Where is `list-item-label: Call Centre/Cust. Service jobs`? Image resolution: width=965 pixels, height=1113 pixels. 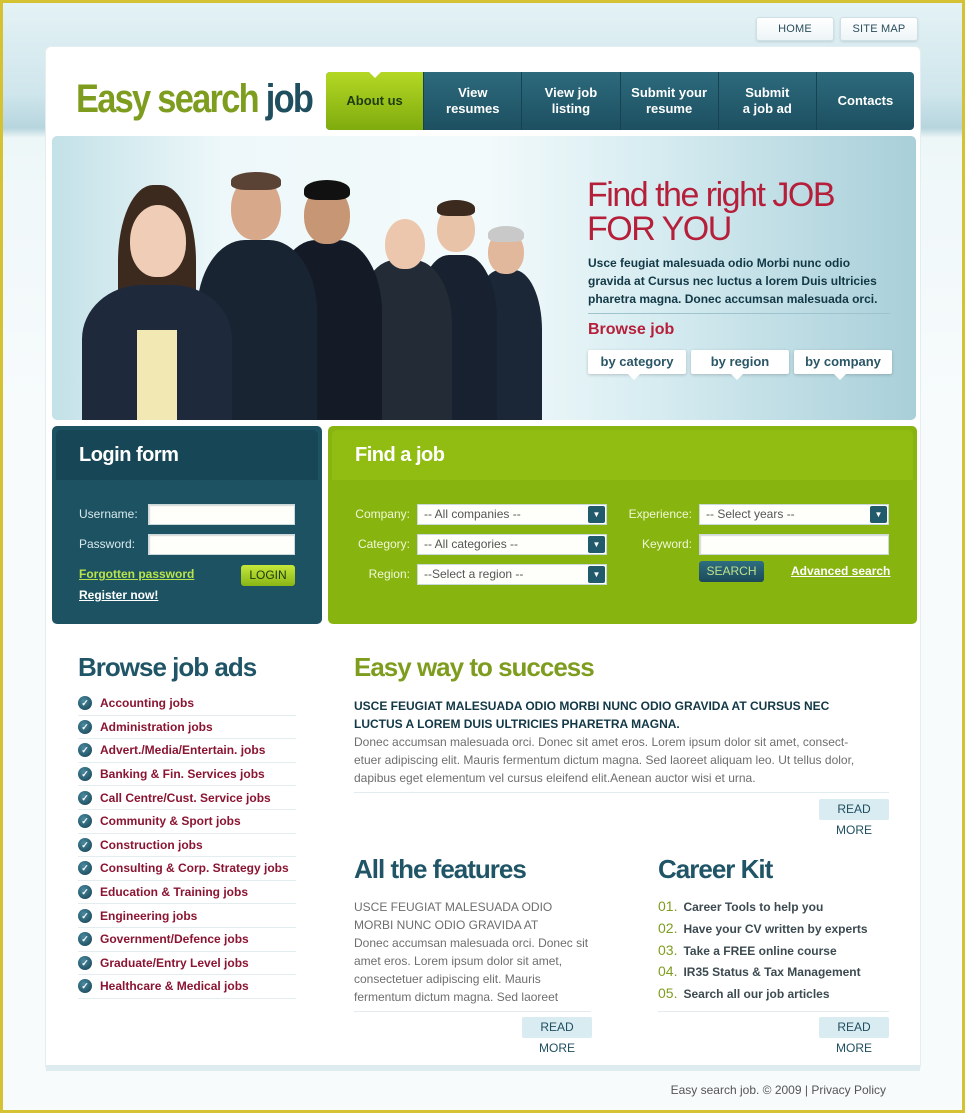 list-item-label: Call Centre/Cust. Service jobs is located at coordinates (185, 797).